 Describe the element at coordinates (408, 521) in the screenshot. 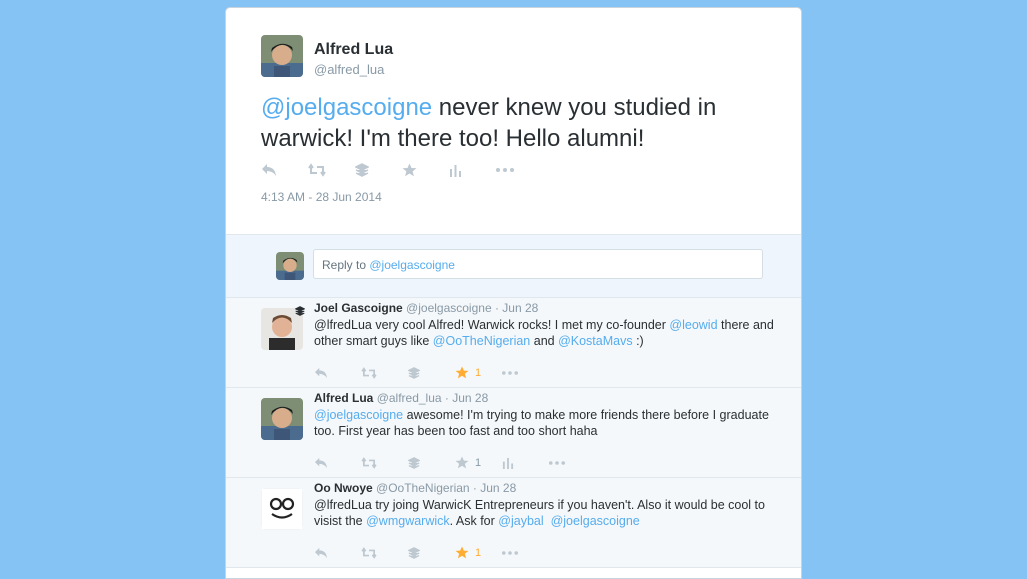

I see `mention-link: @wmgwarwick` at that location.